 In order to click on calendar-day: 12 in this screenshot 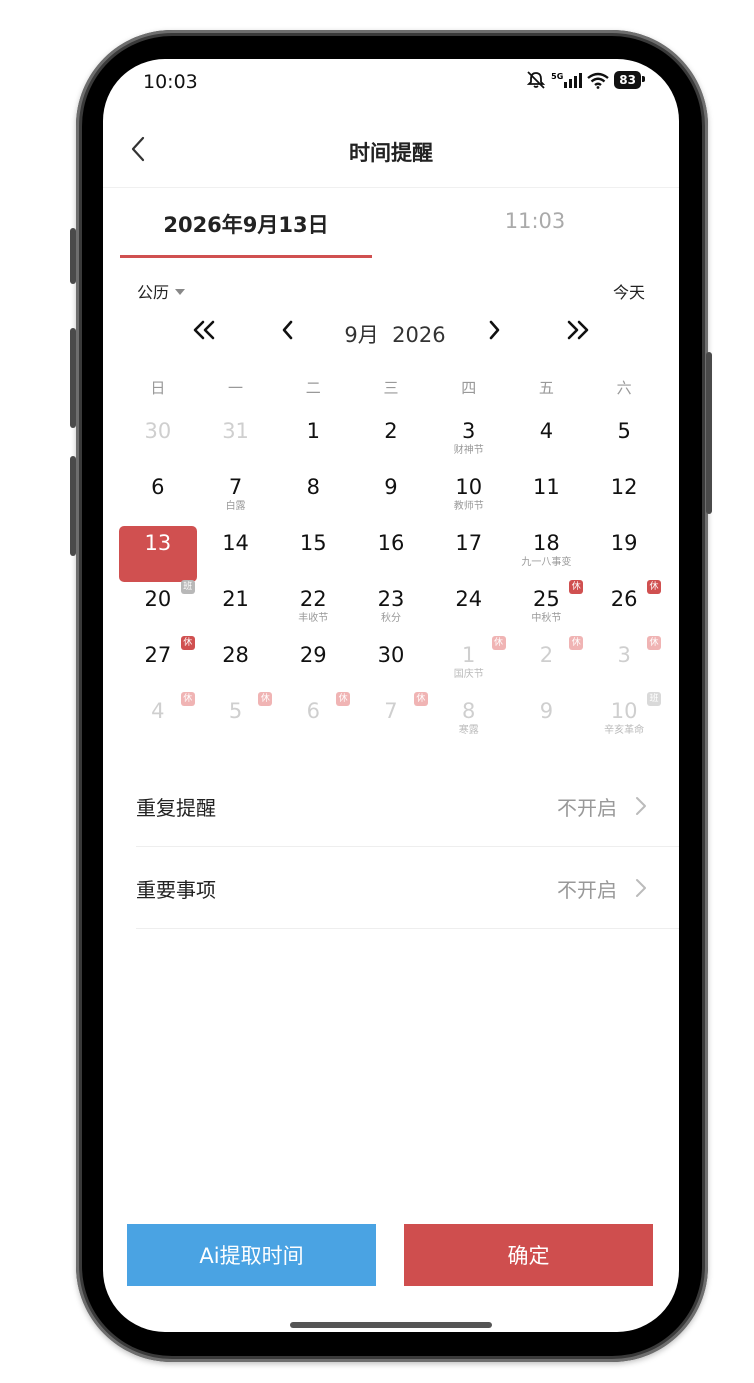, I will do `click(624, 498)`.